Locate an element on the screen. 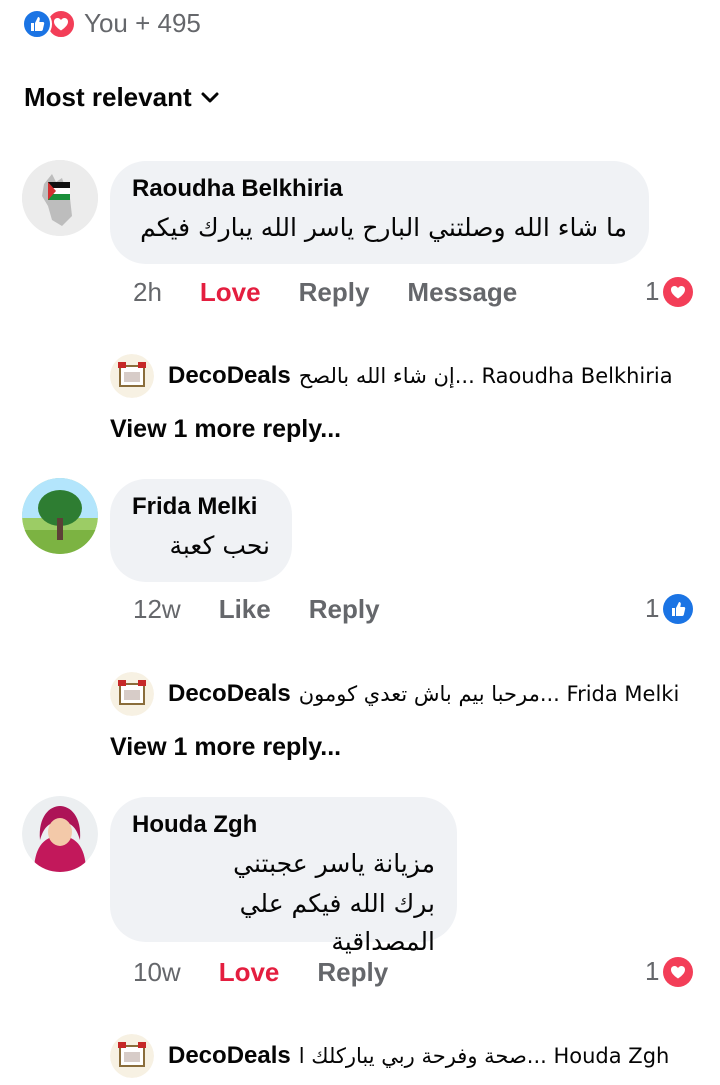 The width and height of the screenshot is (720, 1085). comment-actions: 12w Like Reply is located at coordinates (256, 609).